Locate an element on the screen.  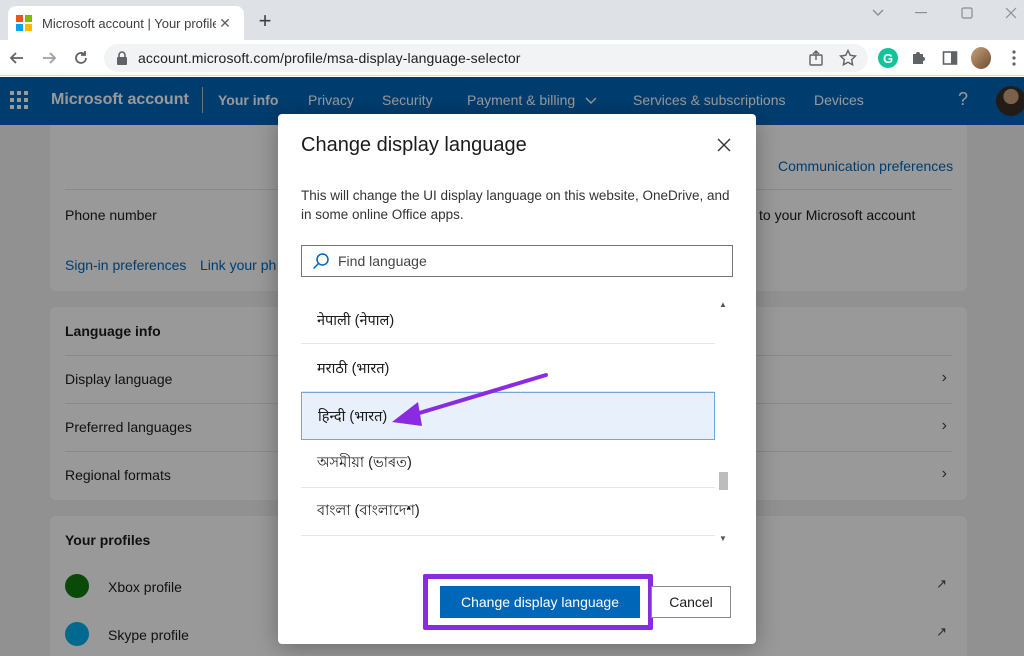
browser-tab: Microsoft account | Your profile ✕ is located at coordinates (126, 23).